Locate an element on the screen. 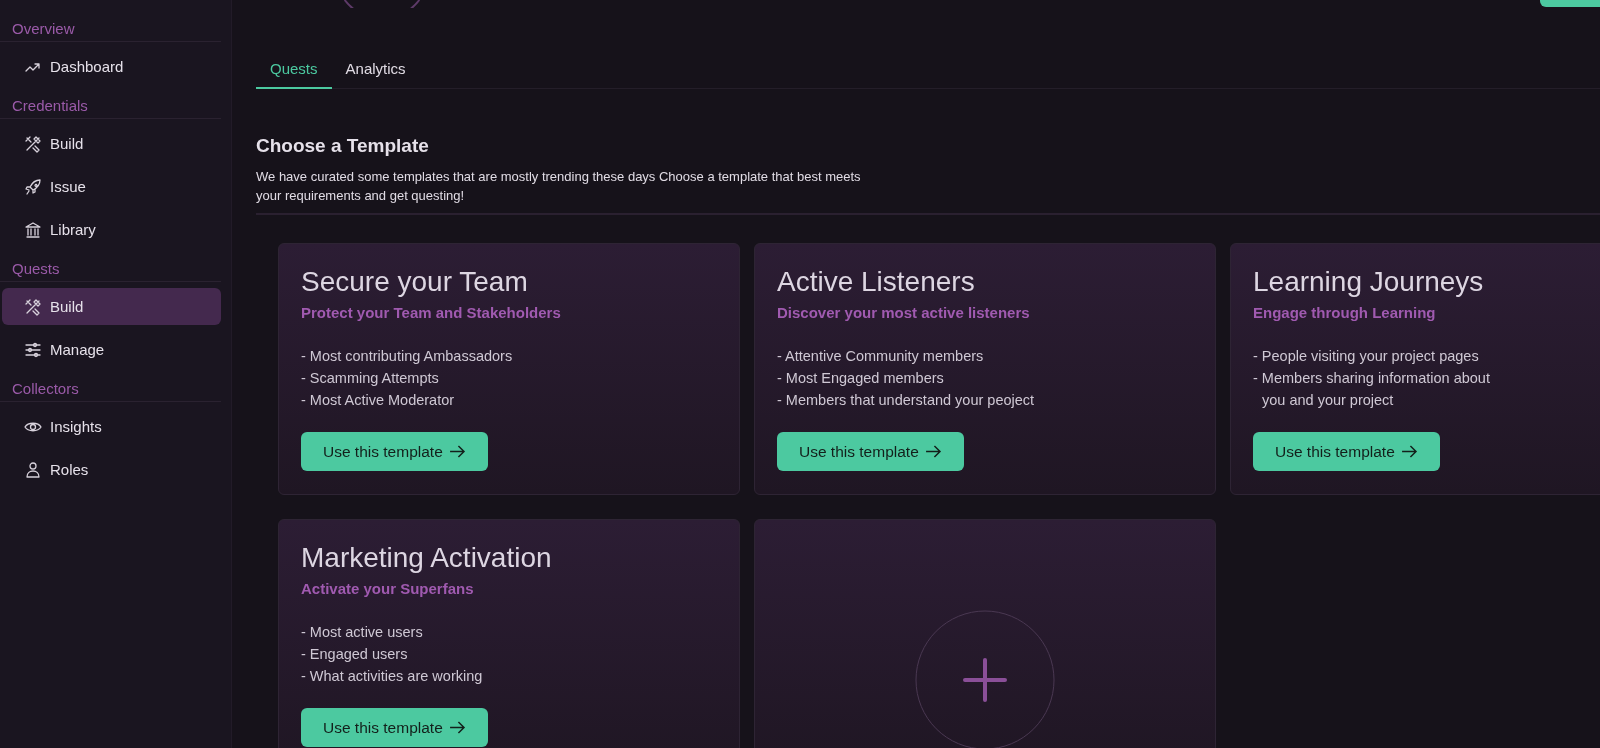 The image size is (1600, 748). tab: Analytics is located at coordinates (375, 70).